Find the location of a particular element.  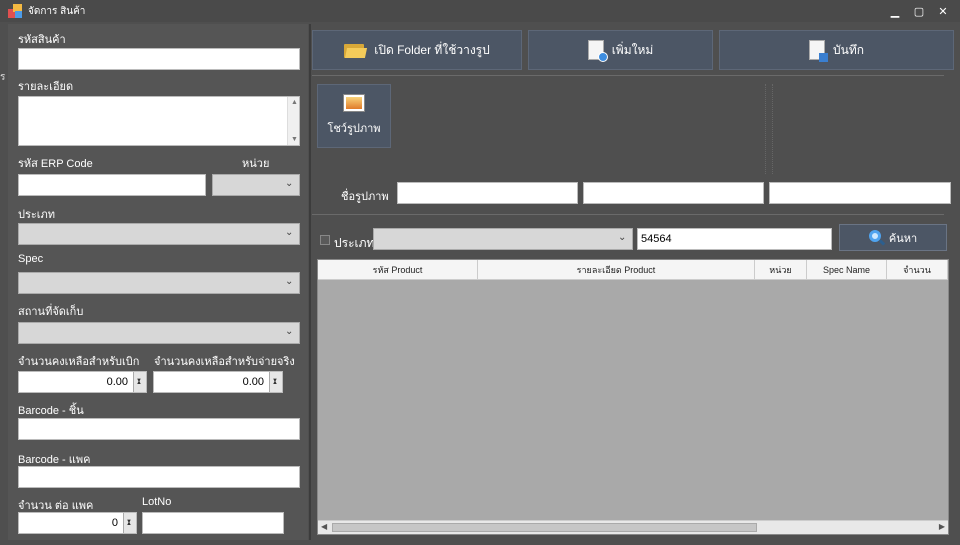

scroll-thumb is located at coordinates (544, 527).